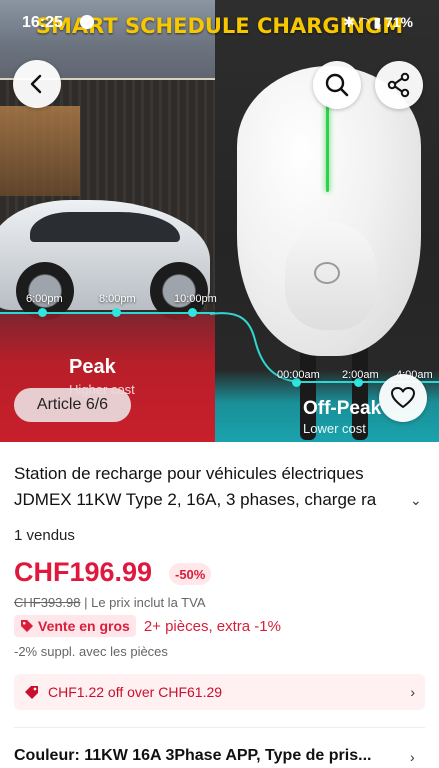  I want to click on back-button, so click(37, 84).